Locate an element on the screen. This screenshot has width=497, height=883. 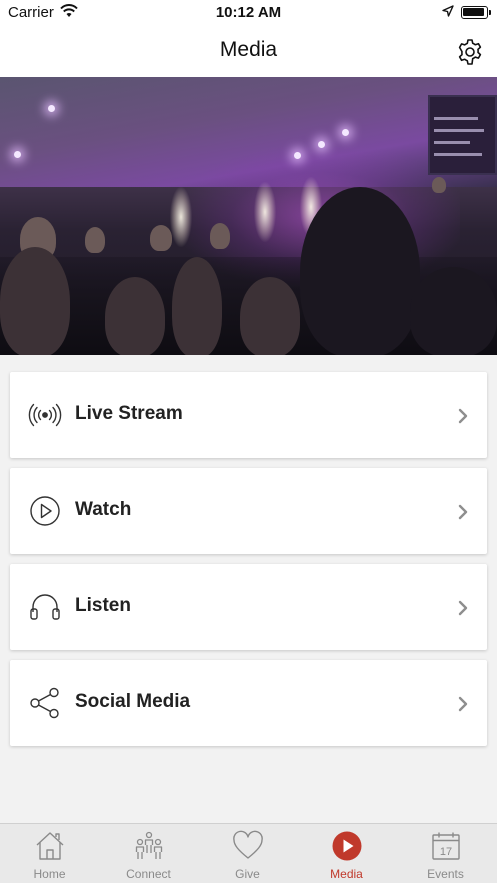
clock: 10:12 AM is located at coordinates (248, 12).